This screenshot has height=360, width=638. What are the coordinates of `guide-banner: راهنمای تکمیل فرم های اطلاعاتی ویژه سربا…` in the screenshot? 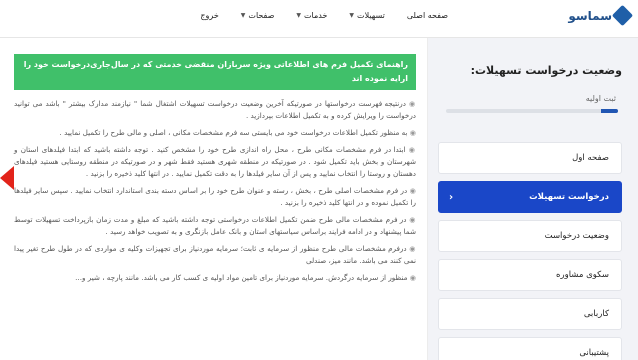 It's located at (215, 72).